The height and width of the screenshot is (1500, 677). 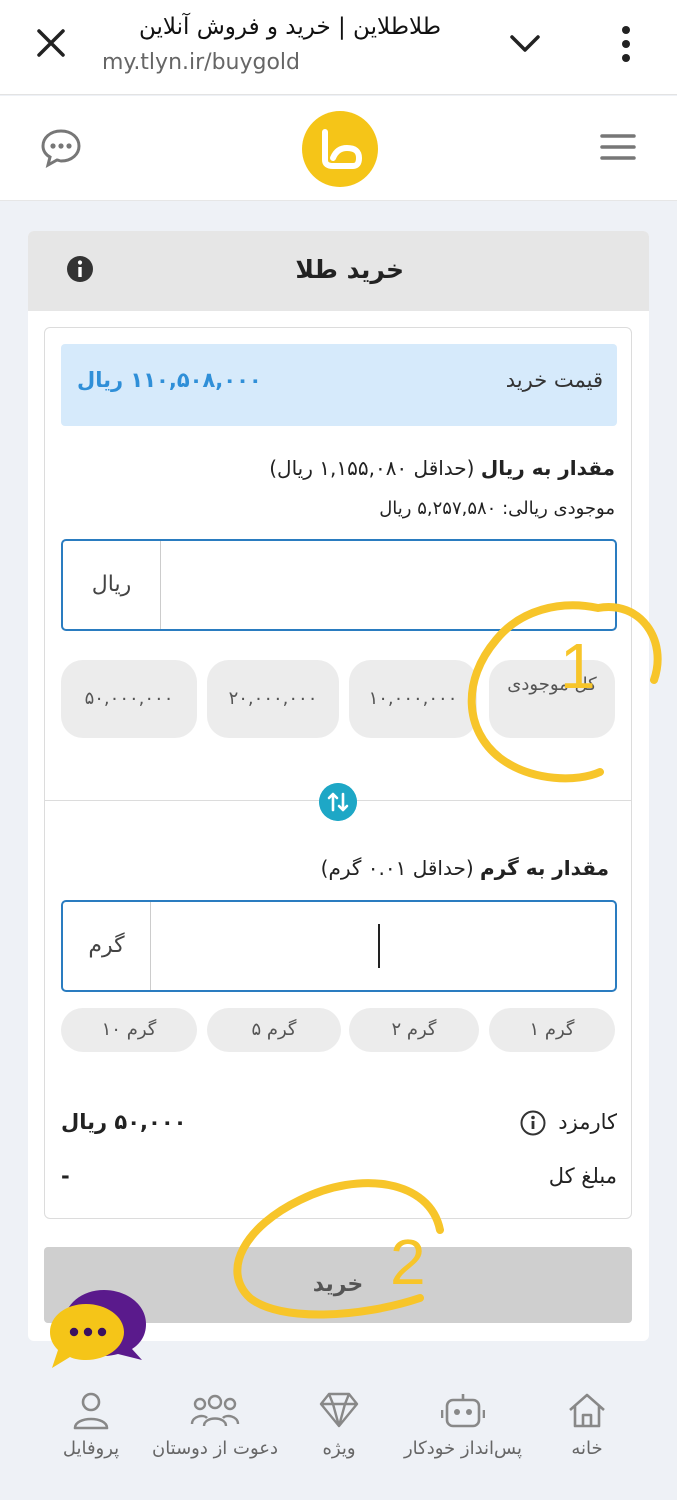 I want to click on kebab-menu-icon, so click(x=626, y=44).